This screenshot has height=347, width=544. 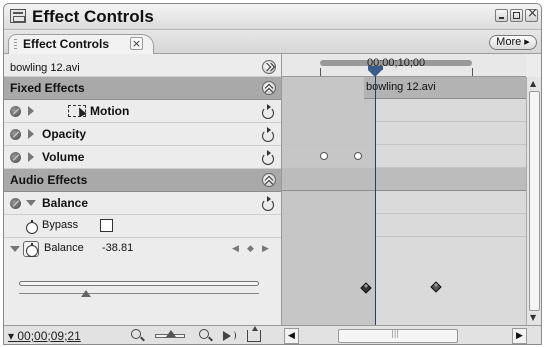 What do you see at coordinates (60, 225) in the screenshot?
I see `bypass-label: Bypass` at bounding box center [60, 225].